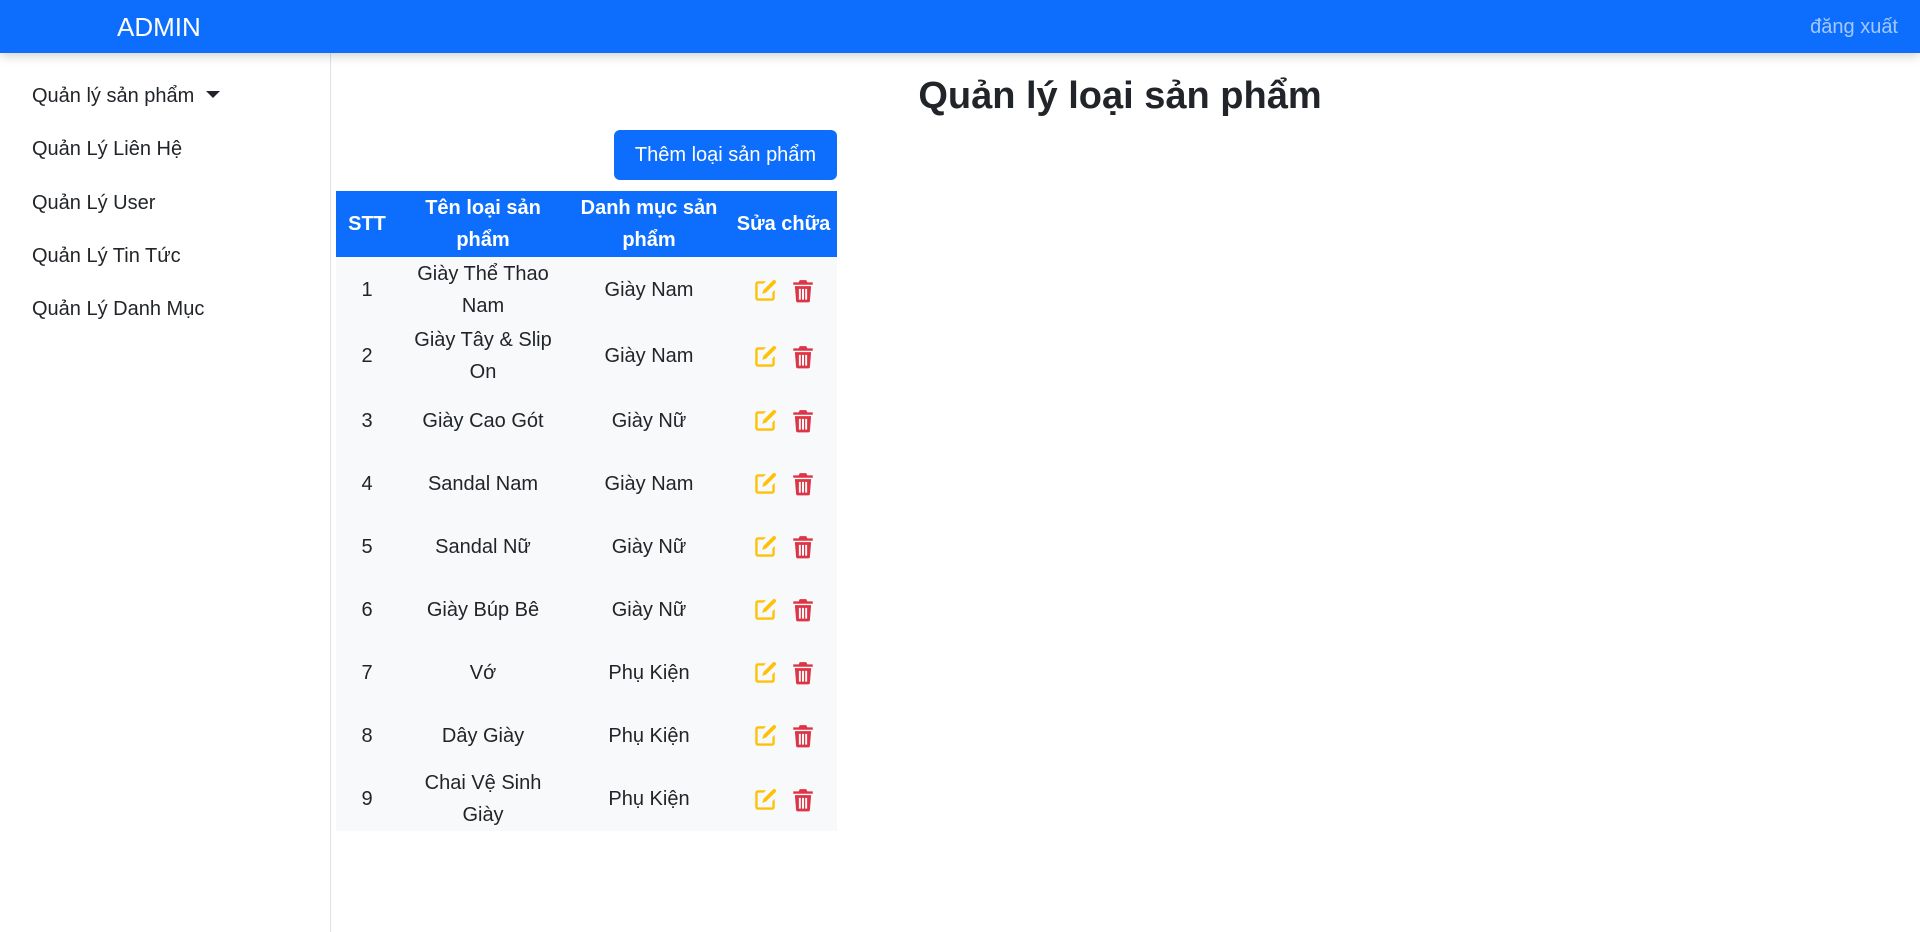 The image size is (1920, 932). What do you see at coordinates (483, 672) in the screenshot?
I see `cell-name: Vớ` at bounding box center [483, 672].